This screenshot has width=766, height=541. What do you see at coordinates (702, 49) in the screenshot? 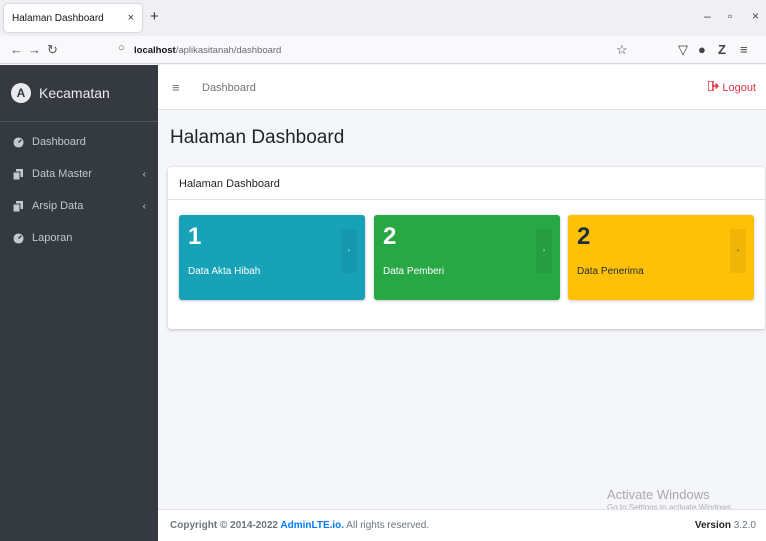
I see `extension-icon: ●` at bounding box center [702, 49].